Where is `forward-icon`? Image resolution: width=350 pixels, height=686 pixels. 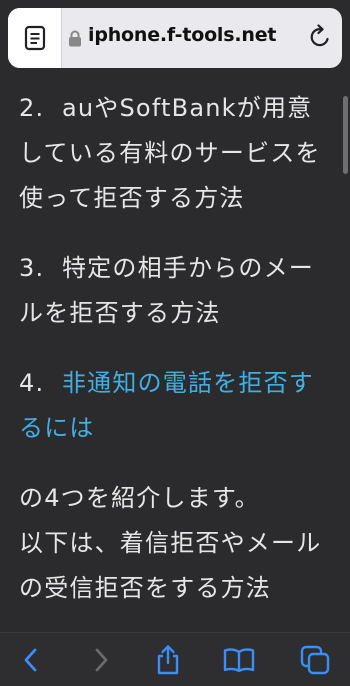 forward-icon is located at coordinates (101, 660).